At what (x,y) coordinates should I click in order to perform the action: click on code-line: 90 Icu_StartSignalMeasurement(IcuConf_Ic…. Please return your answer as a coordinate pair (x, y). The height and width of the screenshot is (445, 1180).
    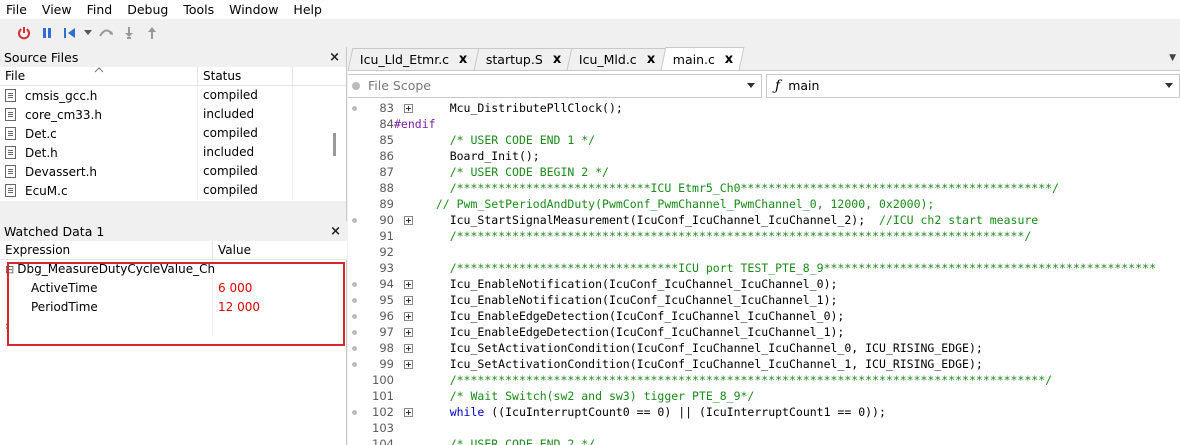
    Looking at the image, I should click on (764, 220).